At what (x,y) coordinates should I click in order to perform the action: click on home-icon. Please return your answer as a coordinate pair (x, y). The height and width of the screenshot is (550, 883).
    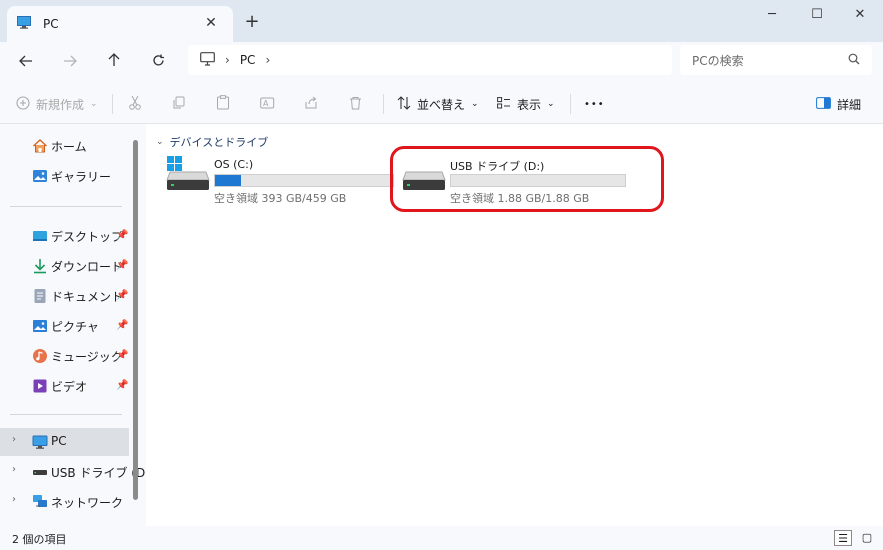
    Looking at the image, I should click on (40, 146).